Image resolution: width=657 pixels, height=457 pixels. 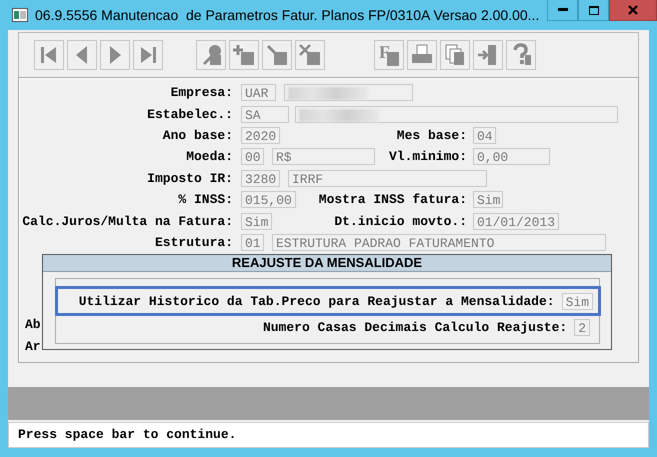 What do you see at coordinates (189, 114) in the screenshot?
I see `field-label: Estabelec.:` at bounding box center [189, 114].